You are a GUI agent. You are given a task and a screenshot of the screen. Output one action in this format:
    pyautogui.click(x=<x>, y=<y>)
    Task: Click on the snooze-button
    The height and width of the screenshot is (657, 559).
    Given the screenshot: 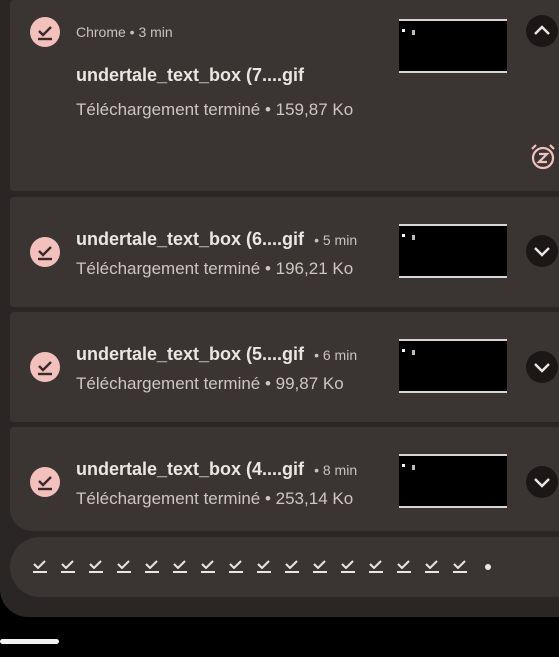 What is the action you would take?
    pyautogui.click(x=543, y=159)
    